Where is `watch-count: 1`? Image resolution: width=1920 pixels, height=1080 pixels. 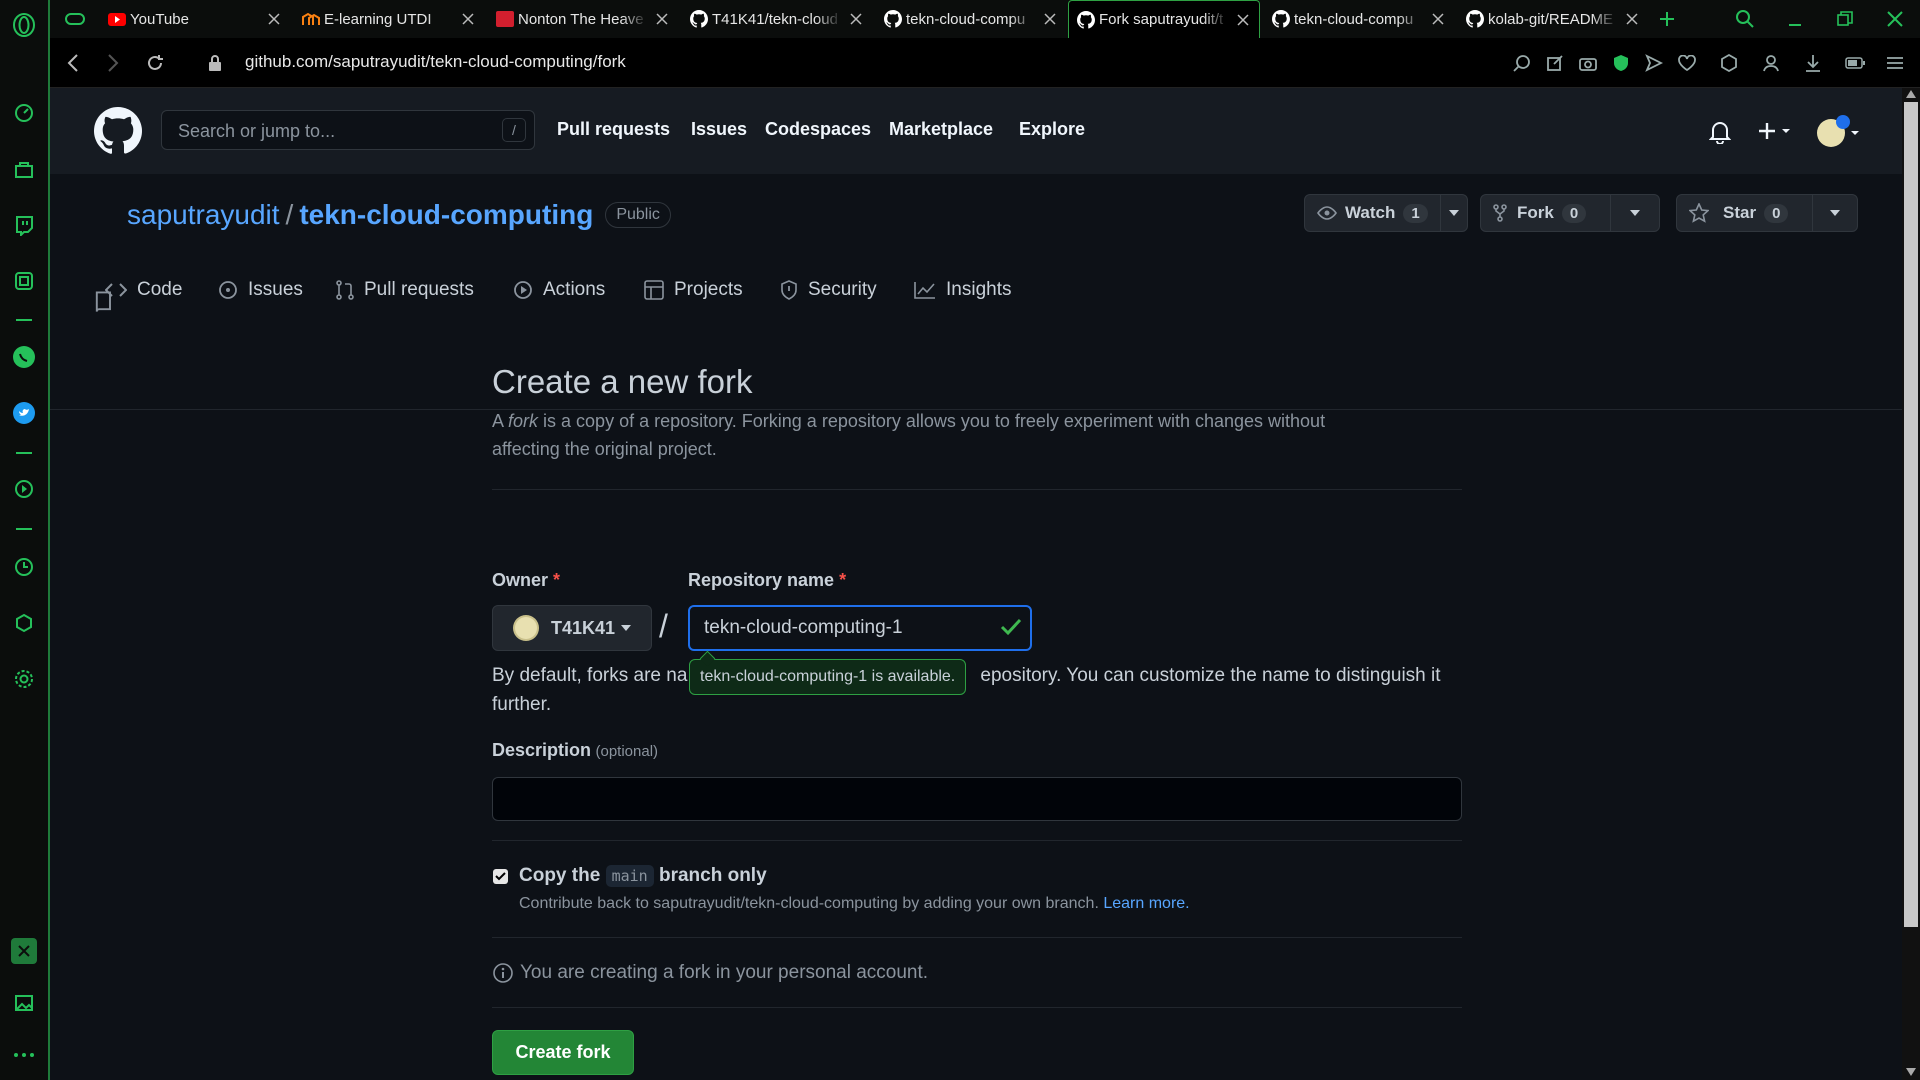
watch-count: 1 is located at coordinates (1415, 213).